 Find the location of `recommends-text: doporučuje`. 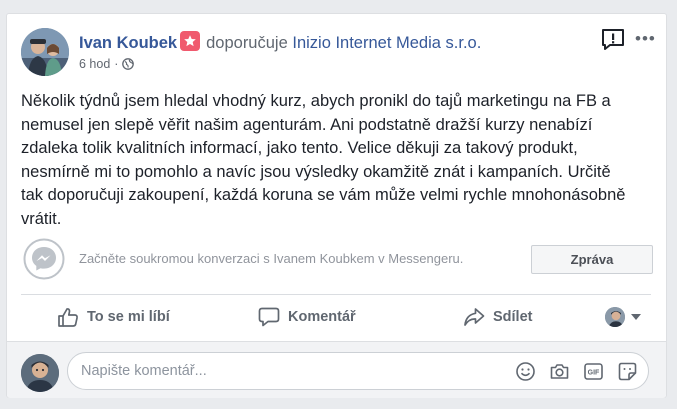

recommends-text: doporučuje is located at coordinates (247, 43).